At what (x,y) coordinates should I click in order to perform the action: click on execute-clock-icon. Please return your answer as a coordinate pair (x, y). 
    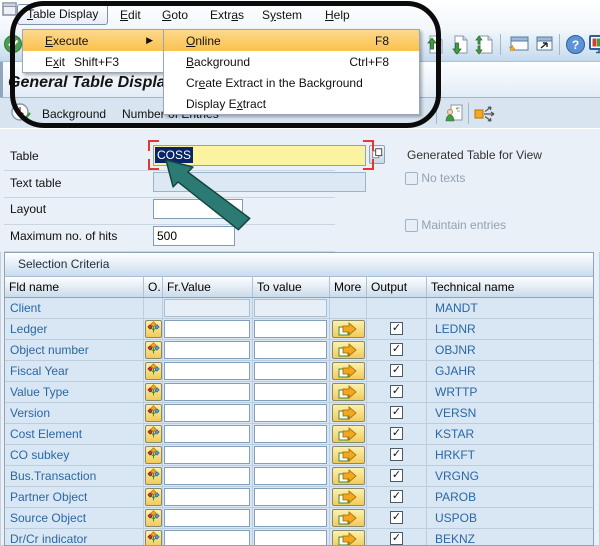
    Looking at the image, I should click on (21, 113).